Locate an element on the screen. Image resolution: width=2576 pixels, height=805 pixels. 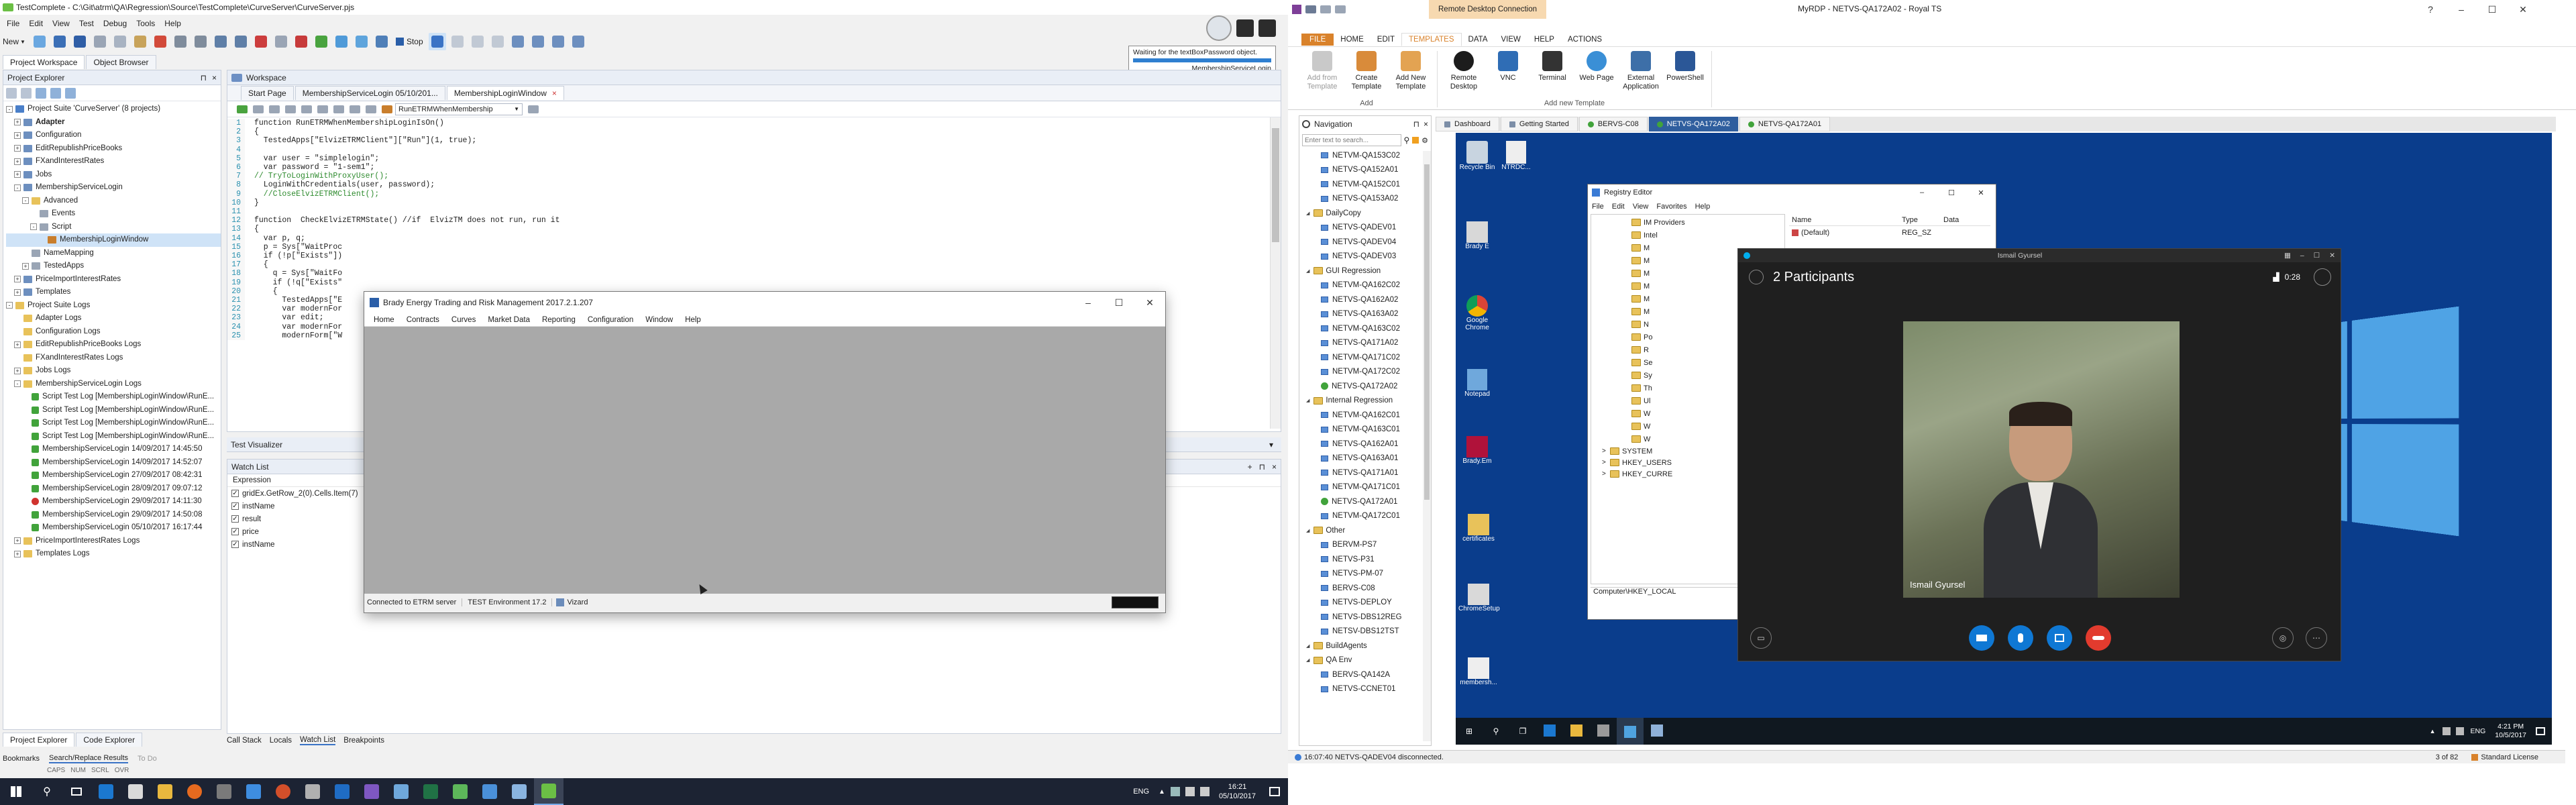
menu-tools: Tools is located at coordinates (145, 23).